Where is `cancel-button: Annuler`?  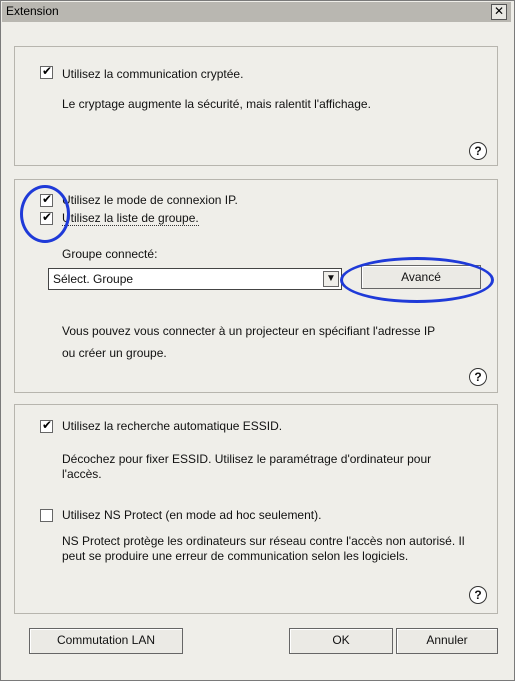
cancel-button: Annuler is located at coordinates (447, 641).